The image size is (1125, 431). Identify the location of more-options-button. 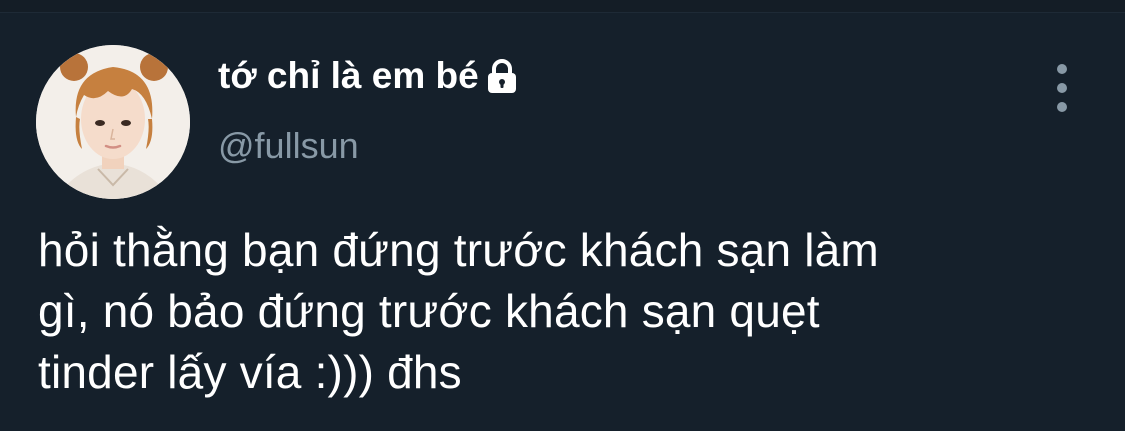
(1062, 88).